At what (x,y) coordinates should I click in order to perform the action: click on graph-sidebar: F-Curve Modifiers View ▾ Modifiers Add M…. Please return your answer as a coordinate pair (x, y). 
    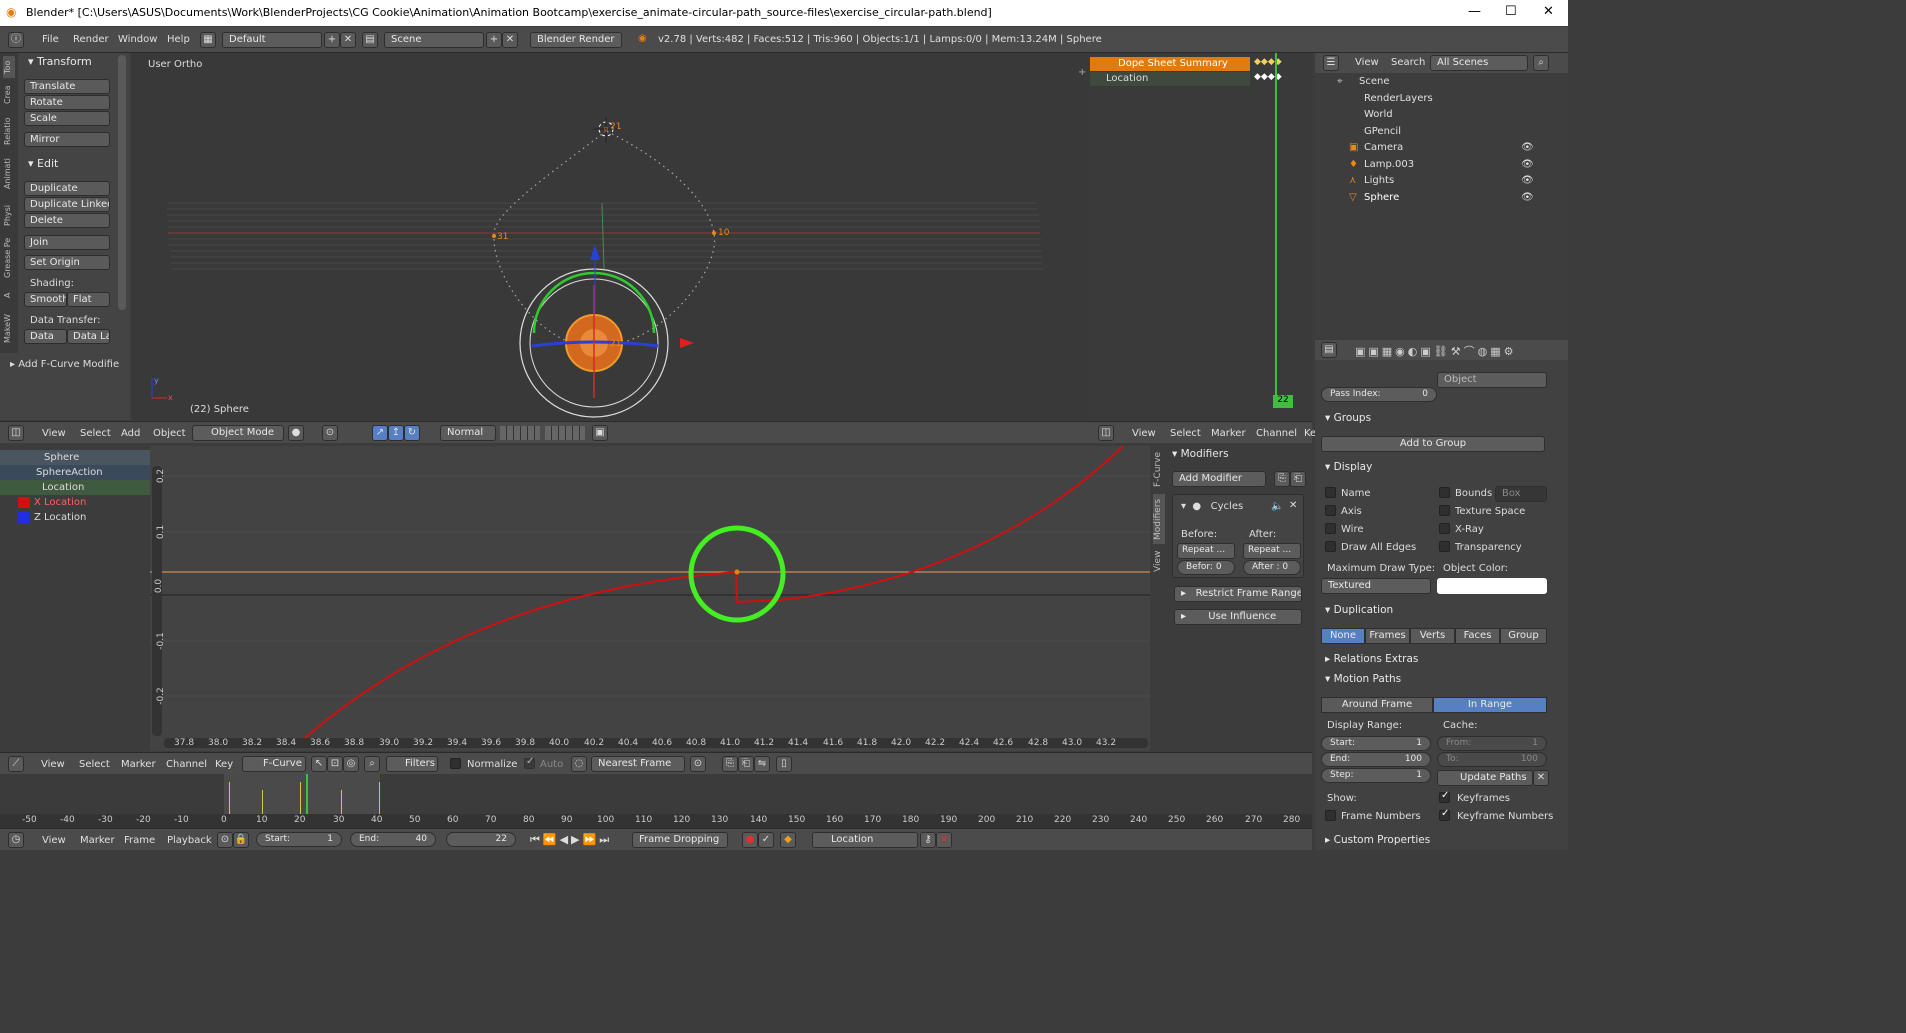
    Looking at the image, I should click on (1231, 598).